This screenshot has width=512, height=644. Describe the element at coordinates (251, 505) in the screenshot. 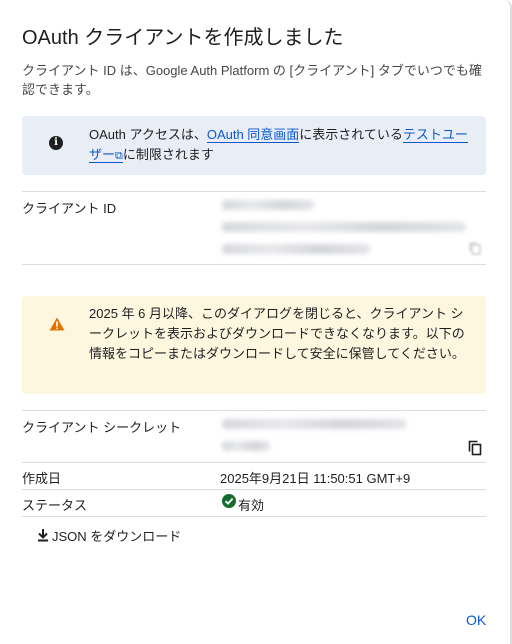

I see `status-value: 有効` at that location.